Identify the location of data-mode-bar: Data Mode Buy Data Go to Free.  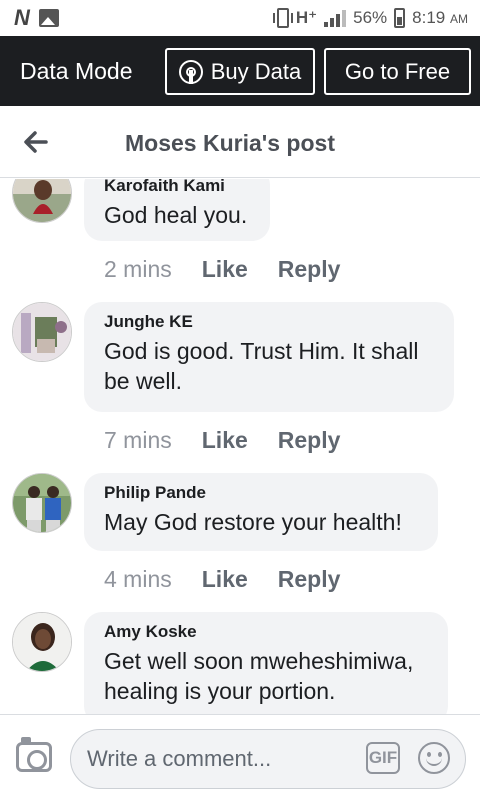
(240, 71).